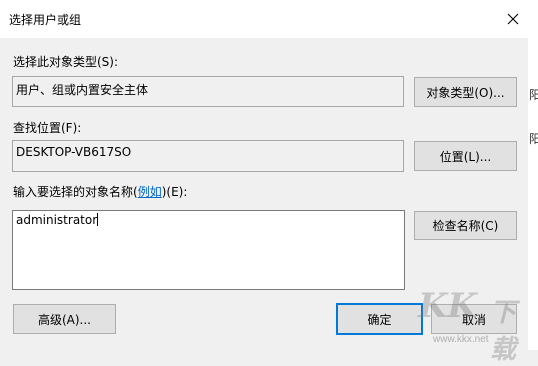 The width and height of the screenshot is (538, 366). What do you see at coordinates (47, 128) in the screenshot?
I see `location-label: 查找位置(F):` at bounding box center [47, 128].